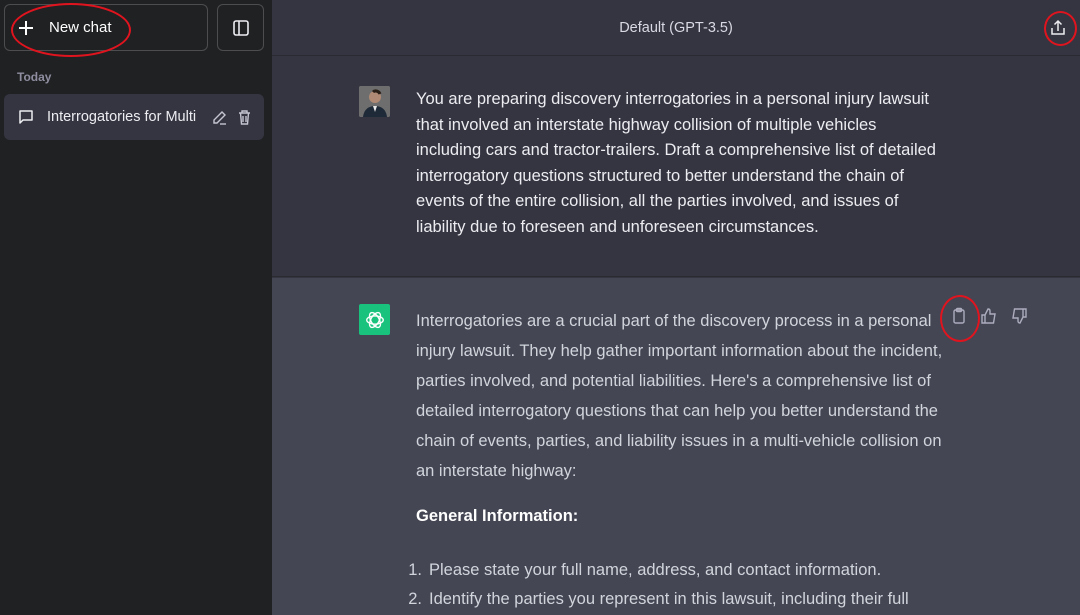 The height and width of the screenshot is (615, 1080). I want to click on new-chat-button: New chat, so click(106, 27).